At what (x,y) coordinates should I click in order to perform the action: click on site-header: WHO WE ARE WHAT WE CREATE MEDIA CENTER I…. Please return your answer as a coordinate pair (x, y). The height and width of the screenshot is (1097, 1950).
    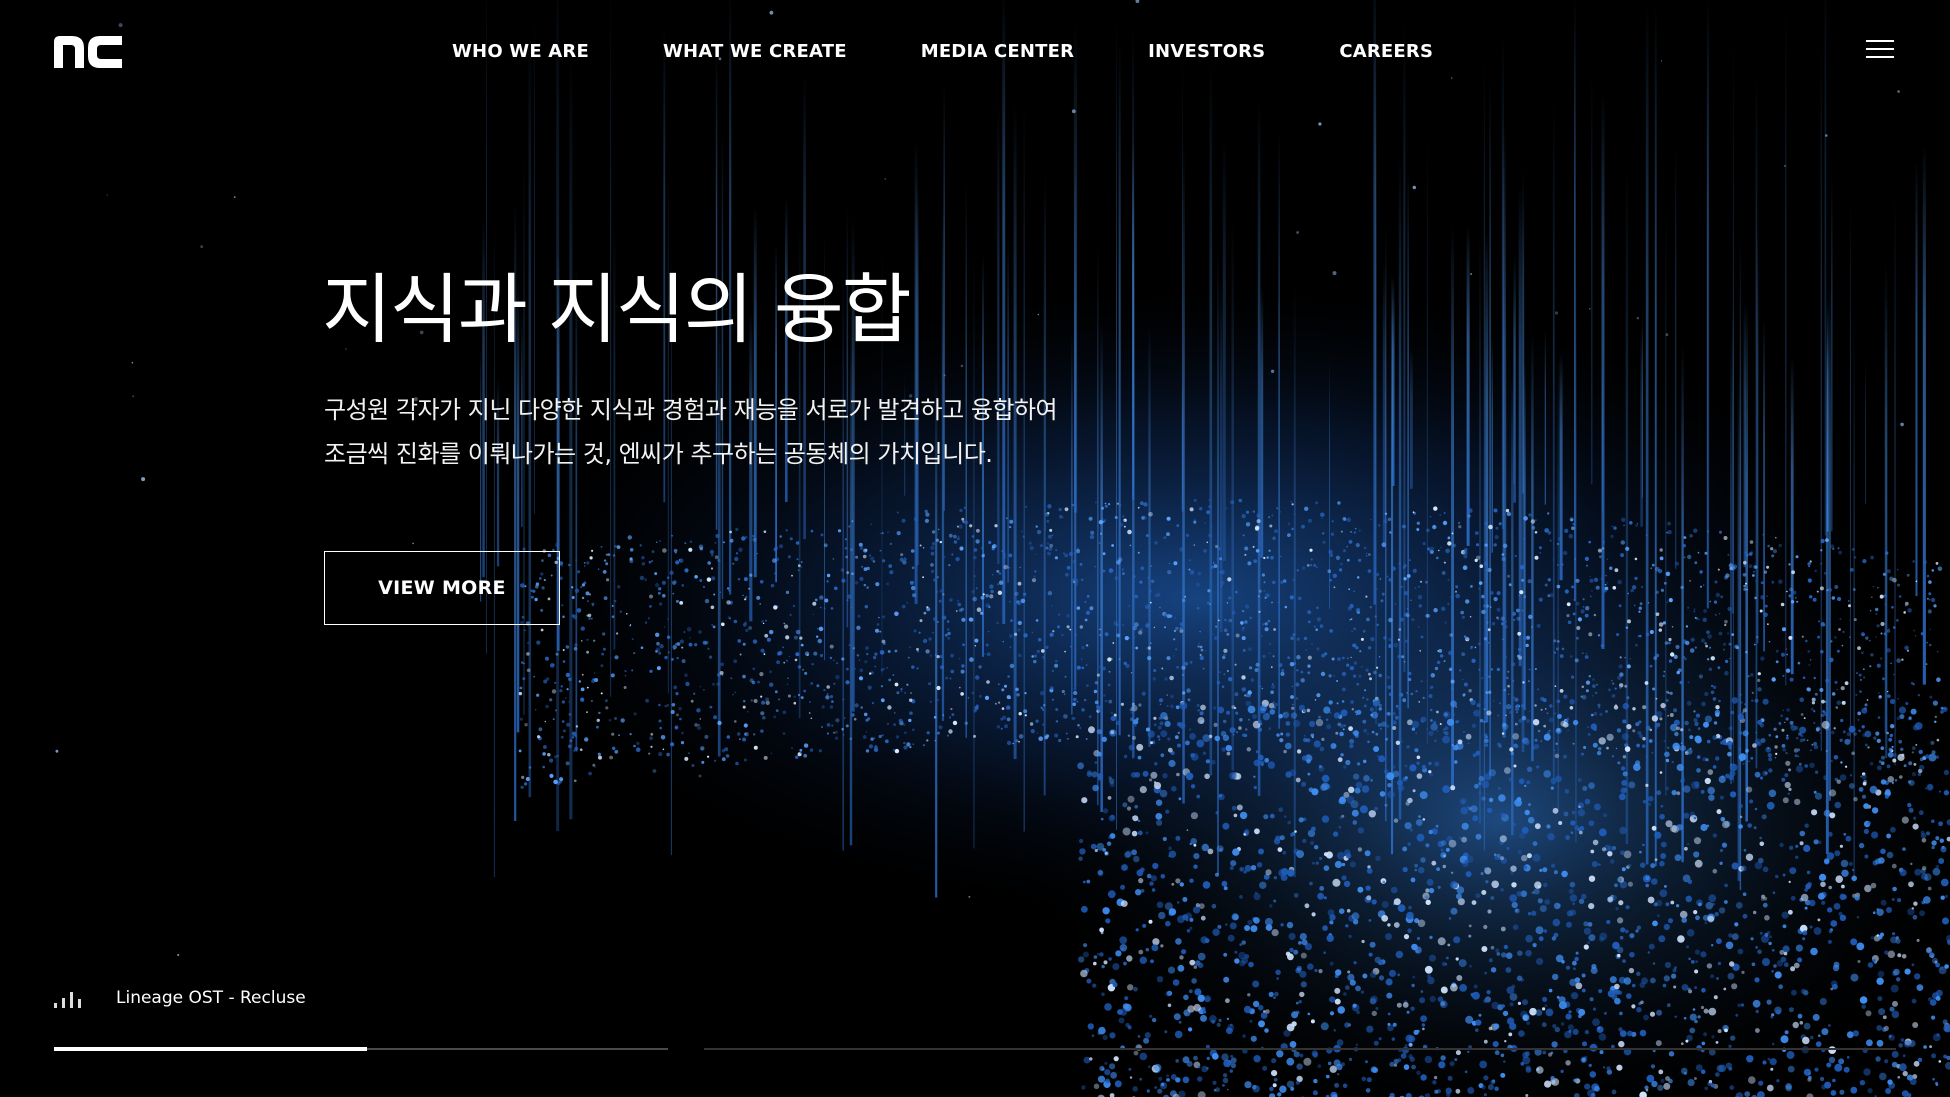
    Looking at the image, I should click on (975, 52).